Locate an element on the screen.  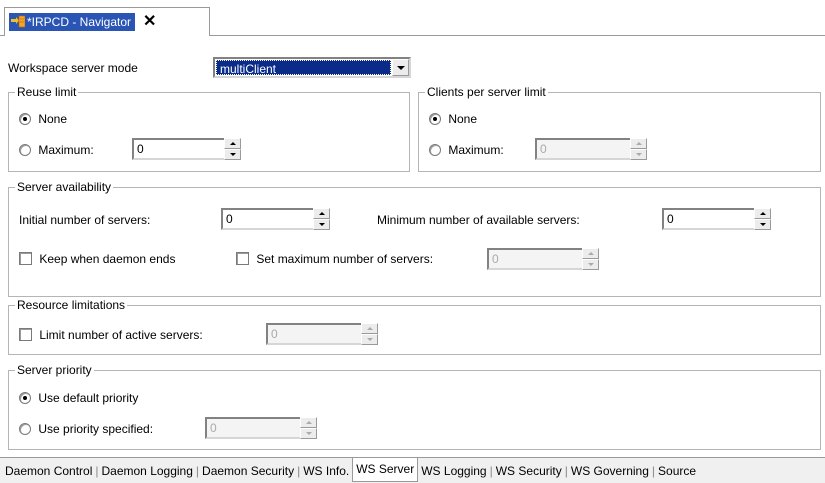
clients-maximum-option: Maximum: is located at coordinates (466, 150).